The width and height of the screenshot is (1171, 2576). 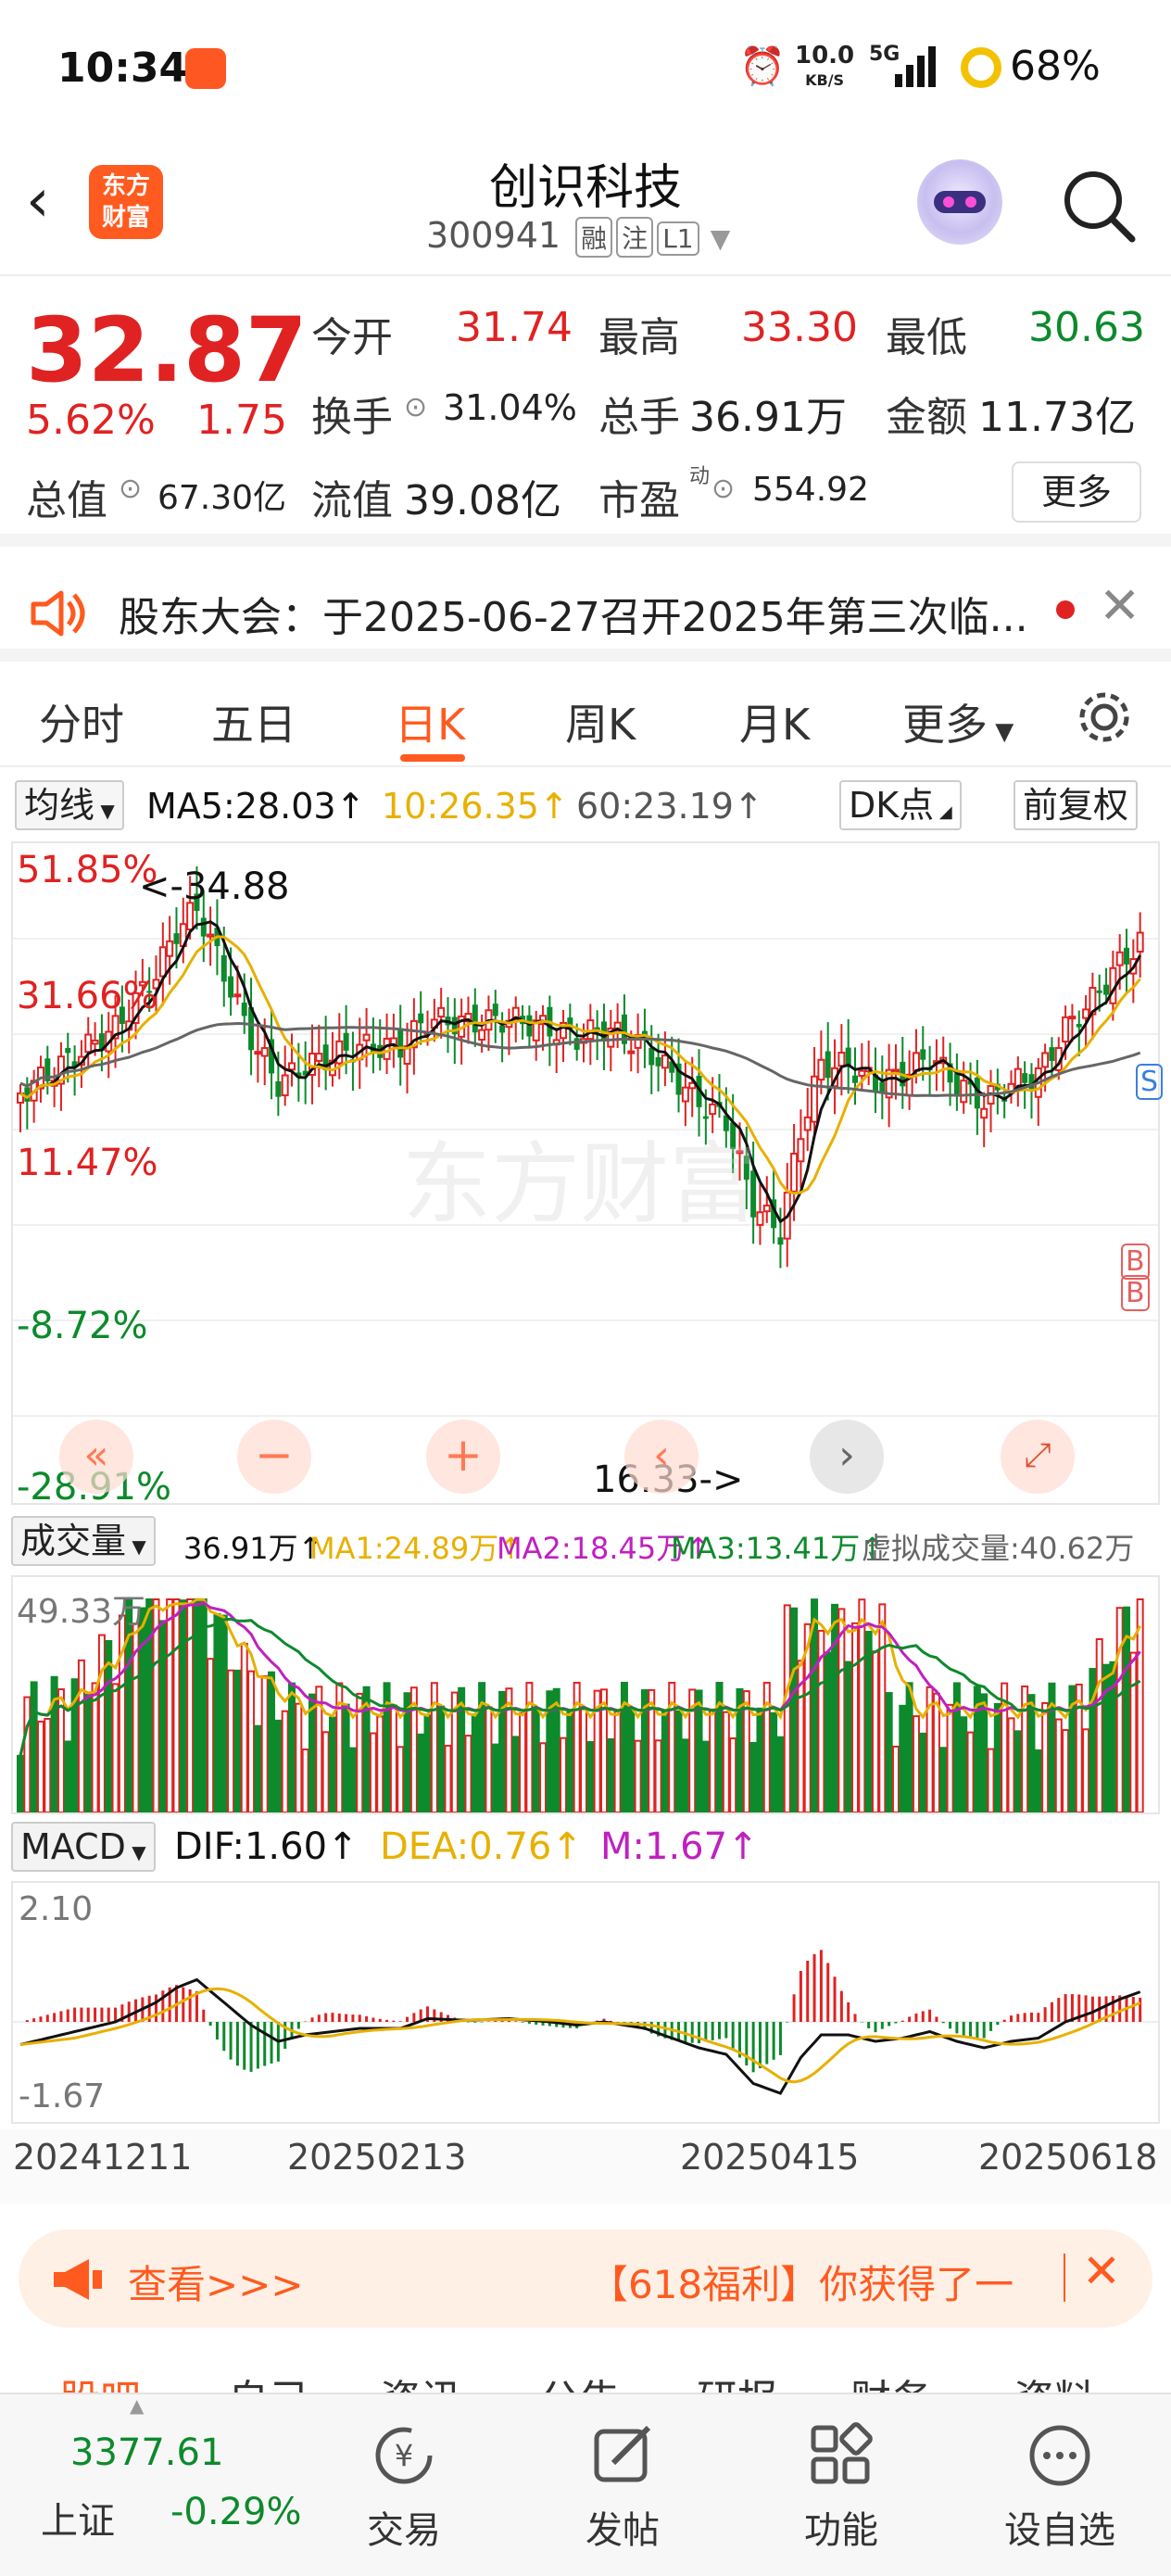 I want to click on ma-selector: 均线 ▼, so click(x=70, y=805).